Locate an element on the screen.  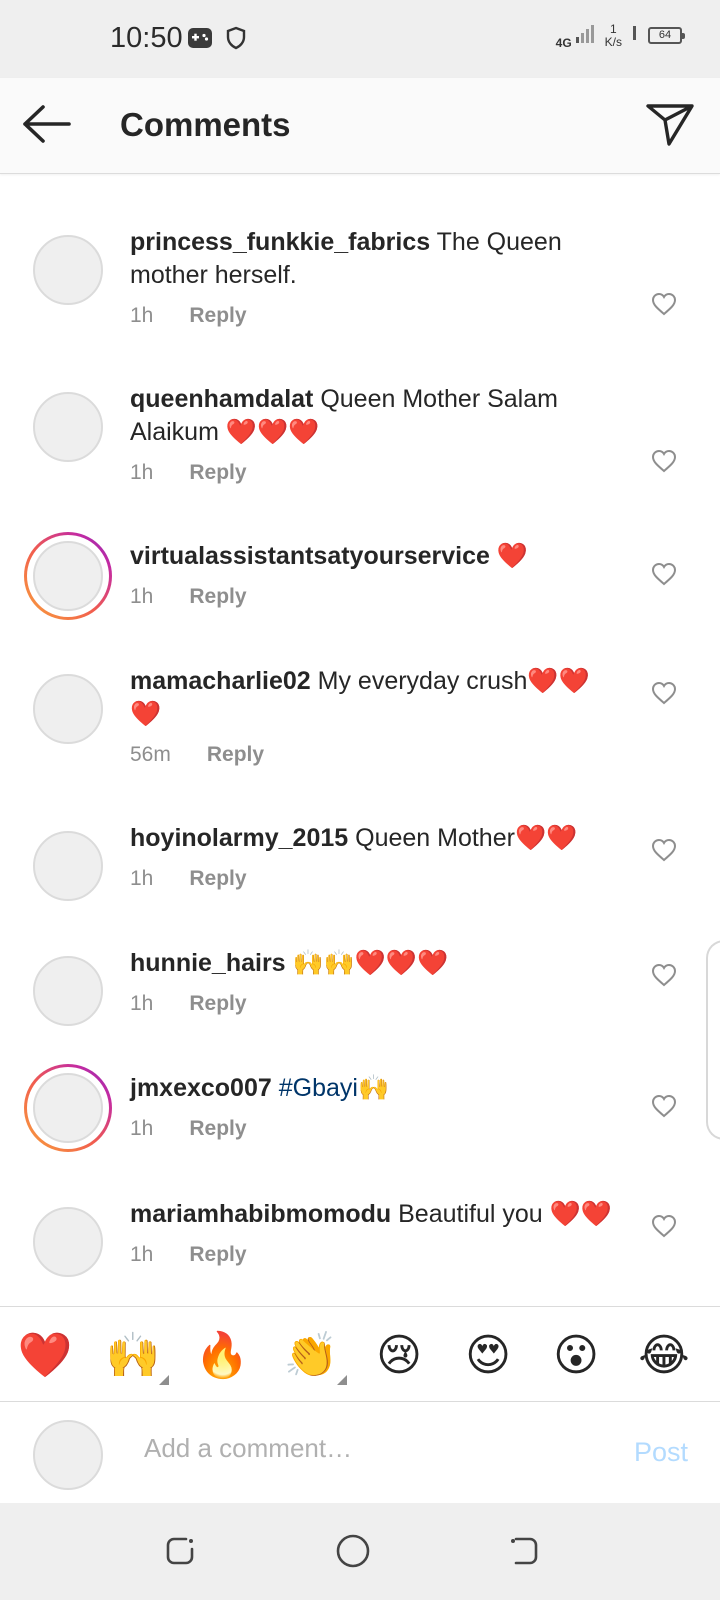
comment-username: jmxexco007 is located at coordinates (201, 1088).